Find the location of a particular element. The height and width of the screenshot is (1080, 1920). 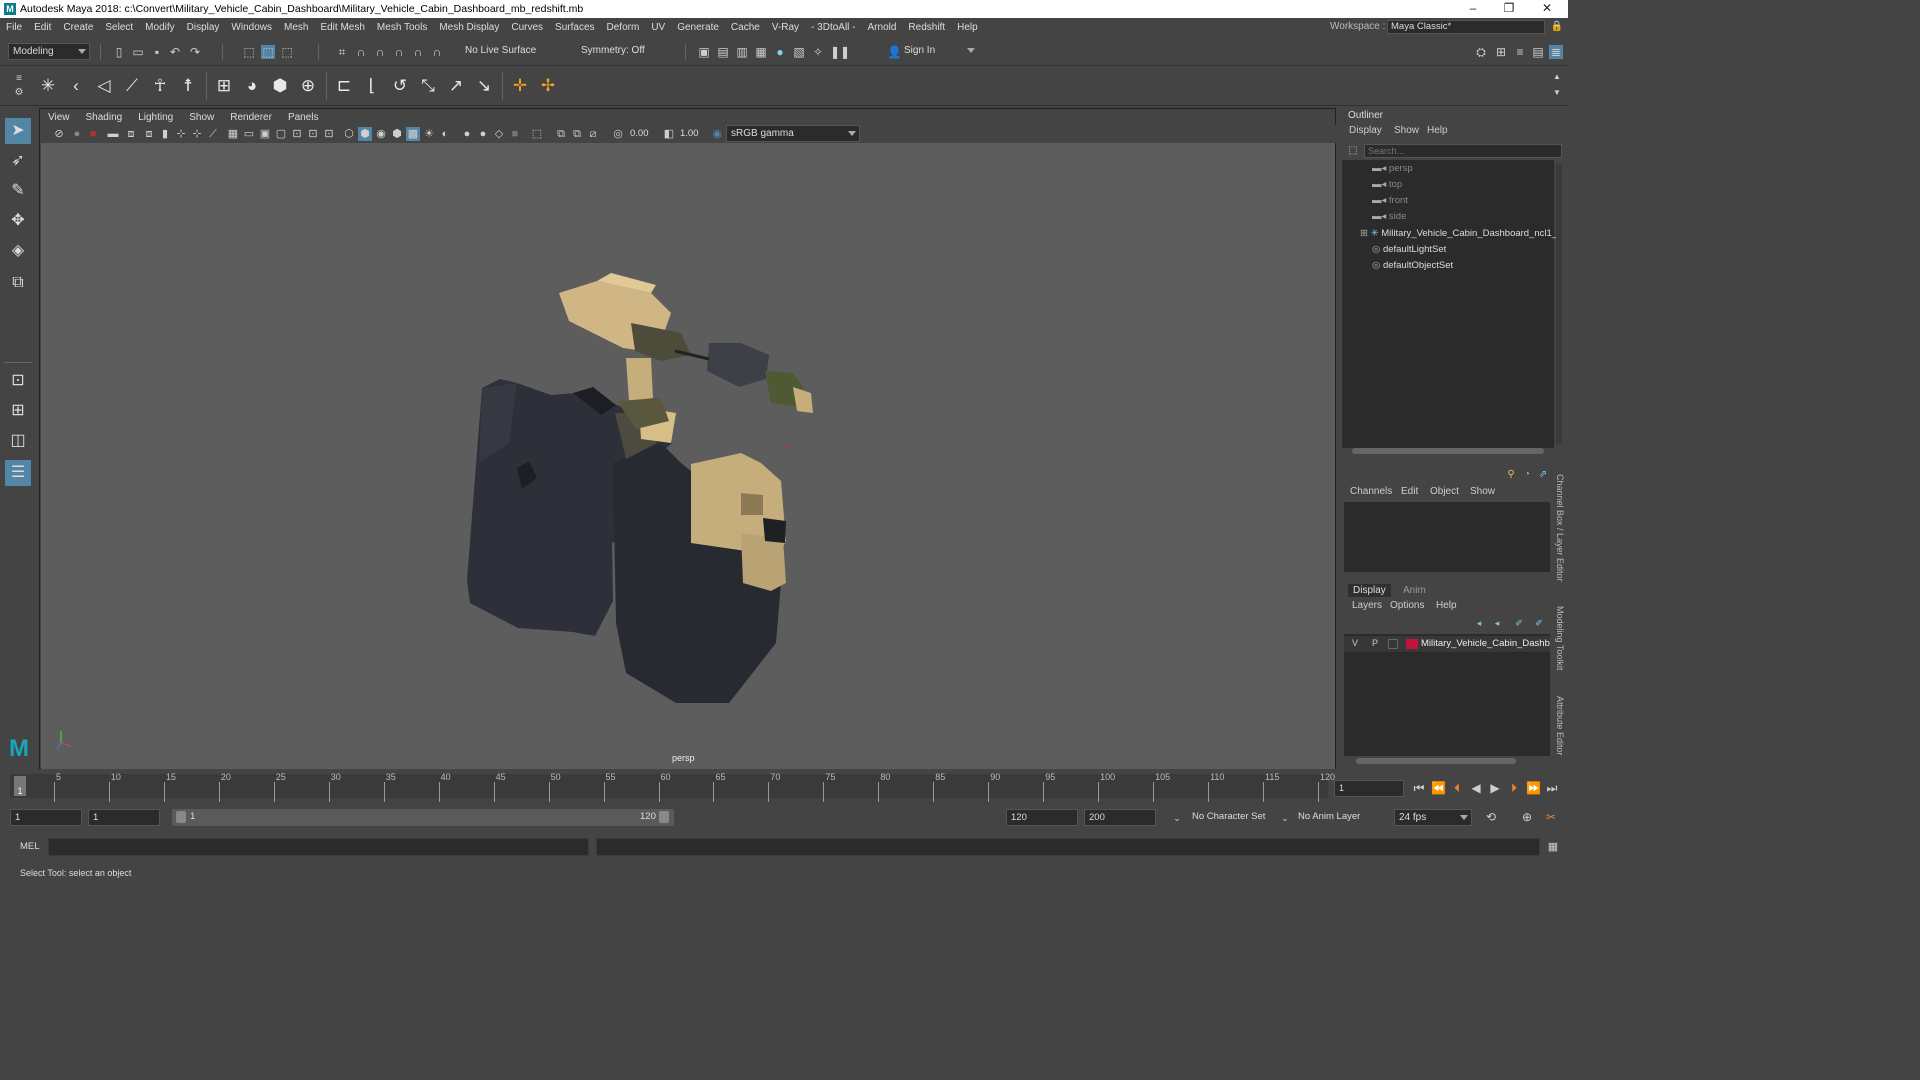

menu-select: Select is located at coordinates (119, 27).